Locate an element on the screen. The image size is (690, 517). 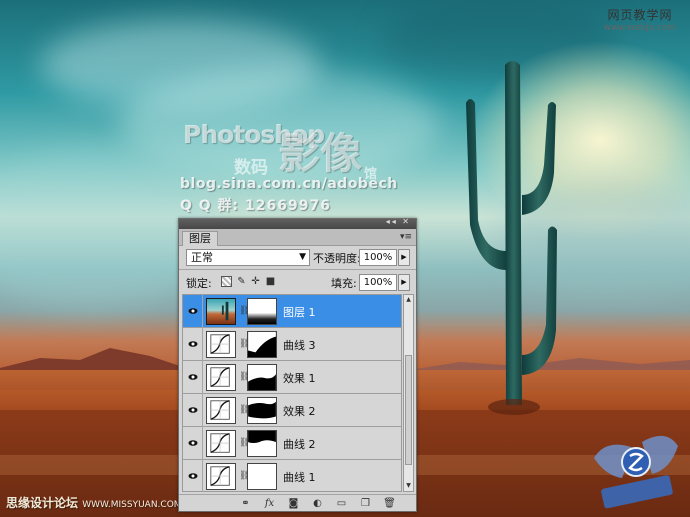
layer-row: ⛓ 效果 1 is located at coordinates (292, 377).